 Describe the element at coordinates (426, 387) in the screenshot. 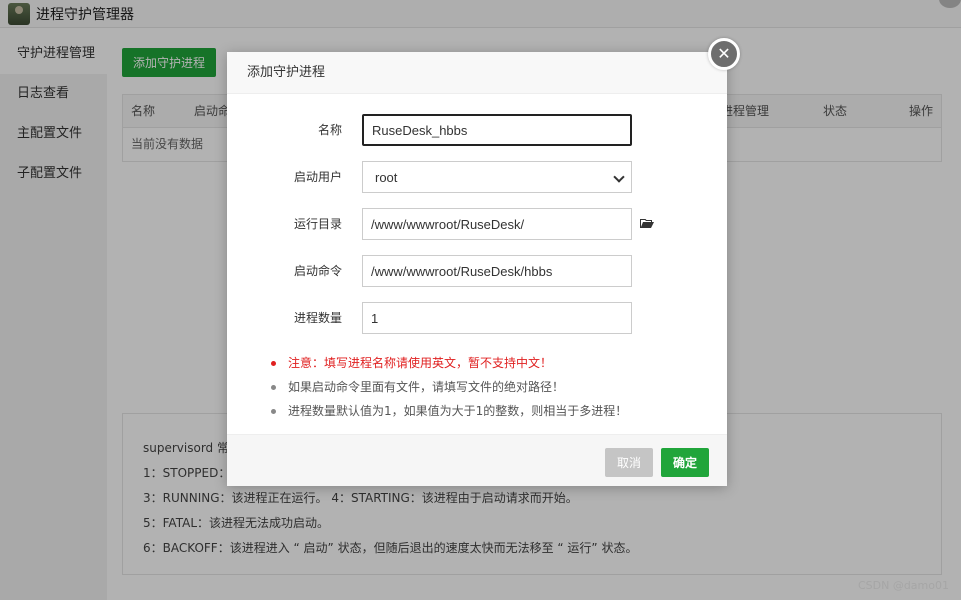

I see `tip-text: 如果启动命令里面有文件，请填写文件的绝对路径！` at that location.